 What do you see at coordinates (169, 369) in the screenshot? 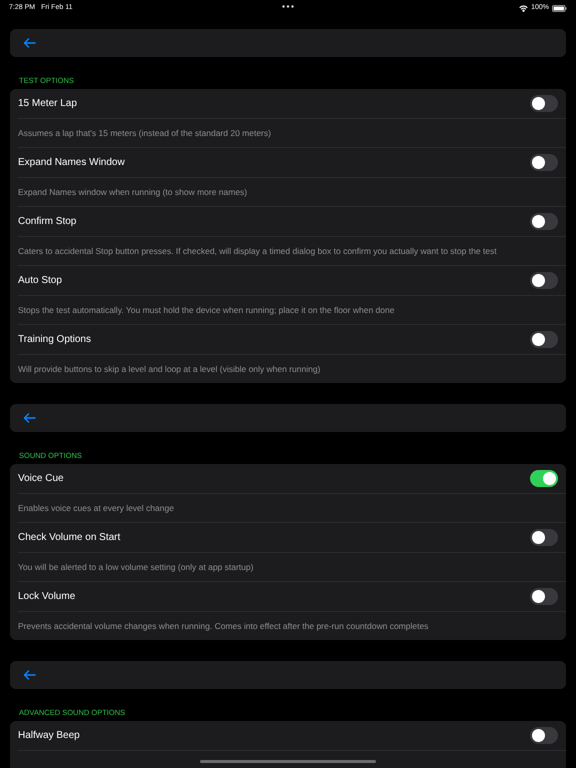
I see `option-description: Will provide buttons to skip a level and loop at a level (visible only when running)` at bounding box center [169, 369].